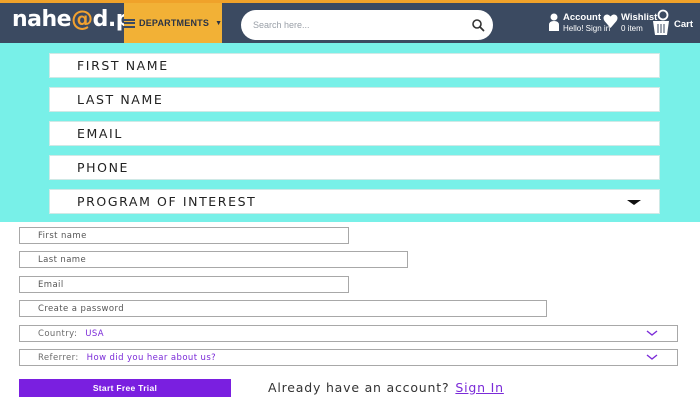  What do you see at coordinates (62, 235) in the screenshot?
I see `first-name-placeholder: First name` at bounding box center [62, 235].